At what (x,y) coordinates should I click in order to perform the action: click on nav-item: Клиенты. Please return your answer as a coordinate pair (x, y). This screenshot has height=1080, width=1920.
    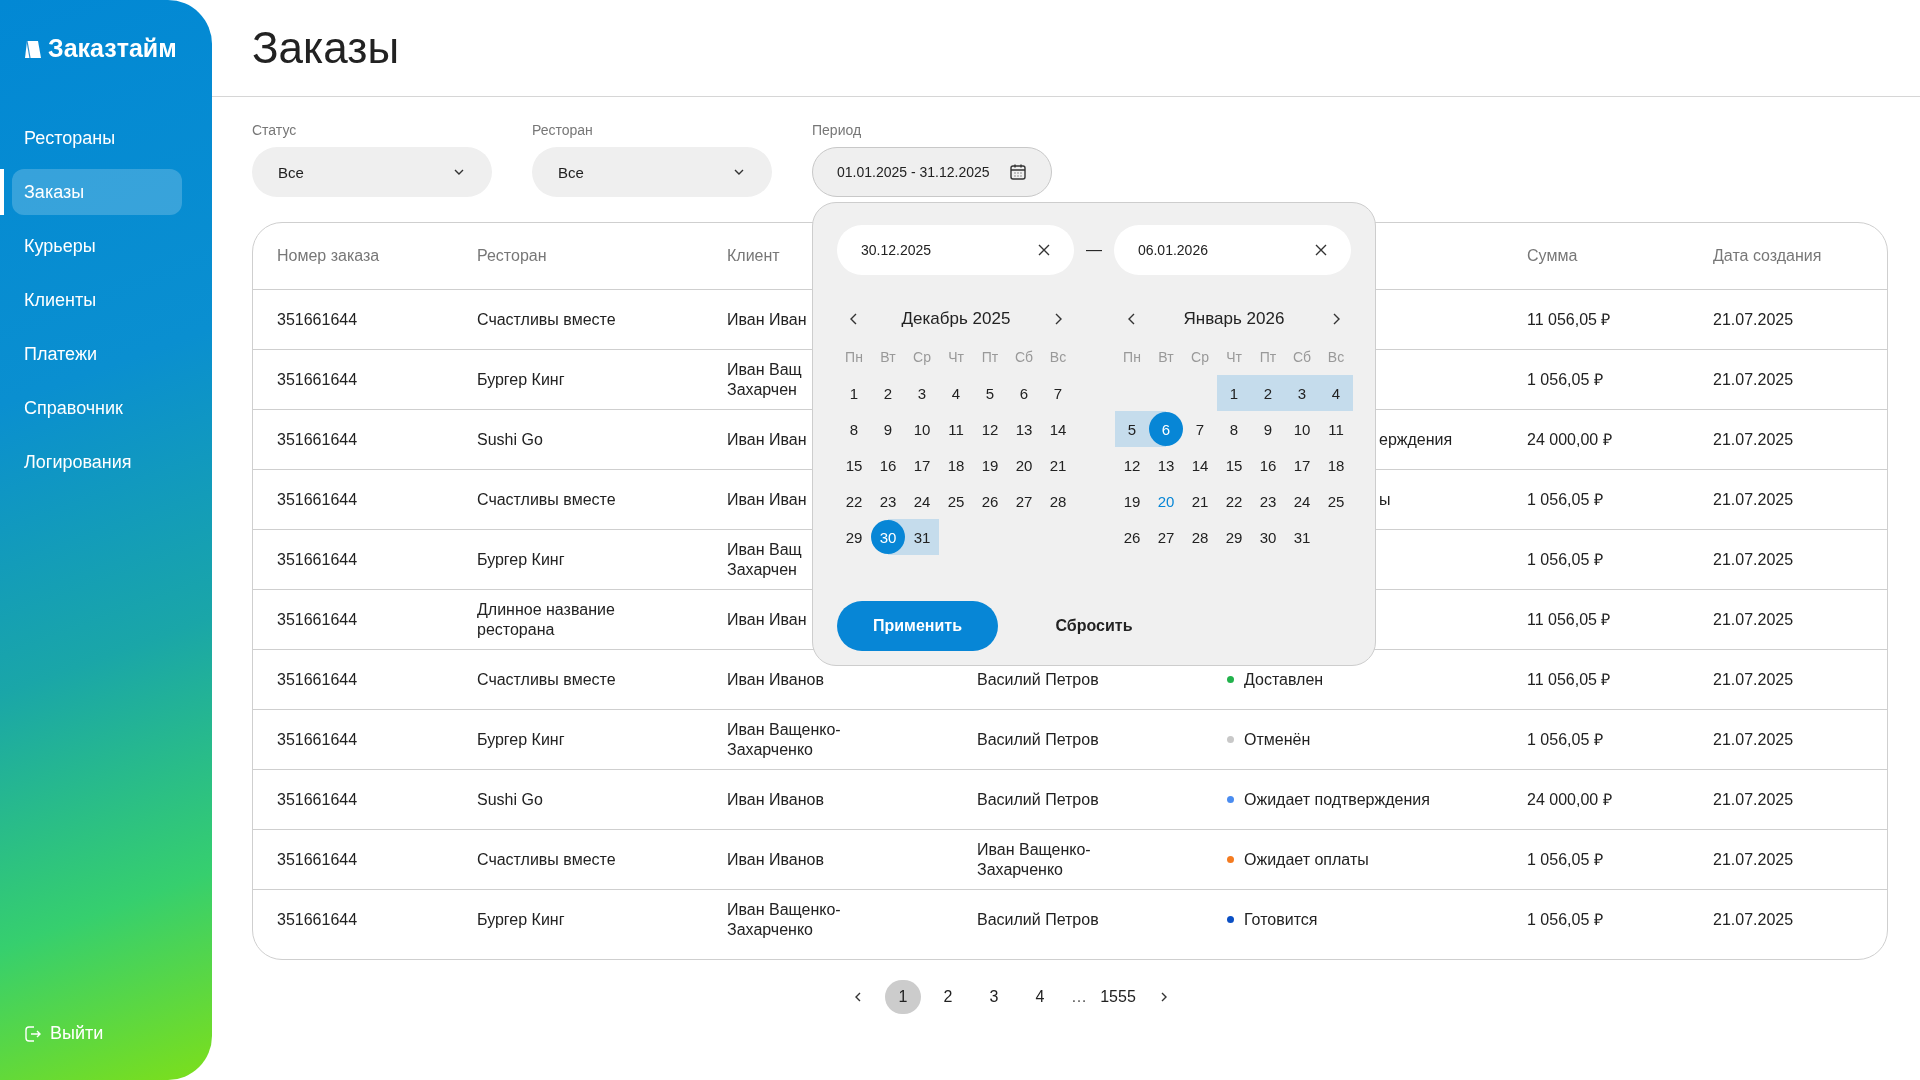
    Looking at the image, I should click on (97, 300).